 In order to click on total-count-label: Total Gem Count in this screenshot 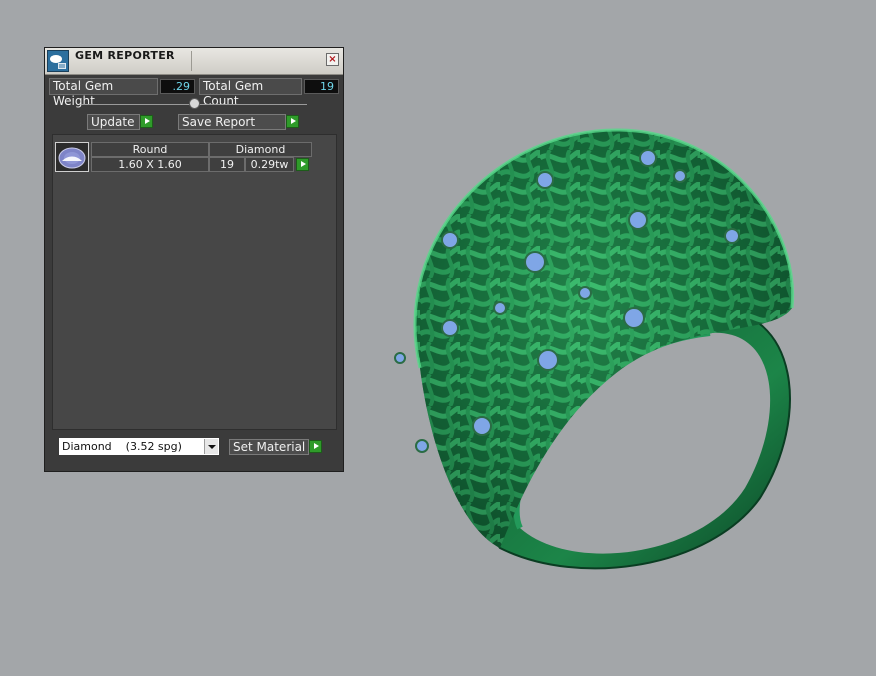, I will do `click(250, 93)`.